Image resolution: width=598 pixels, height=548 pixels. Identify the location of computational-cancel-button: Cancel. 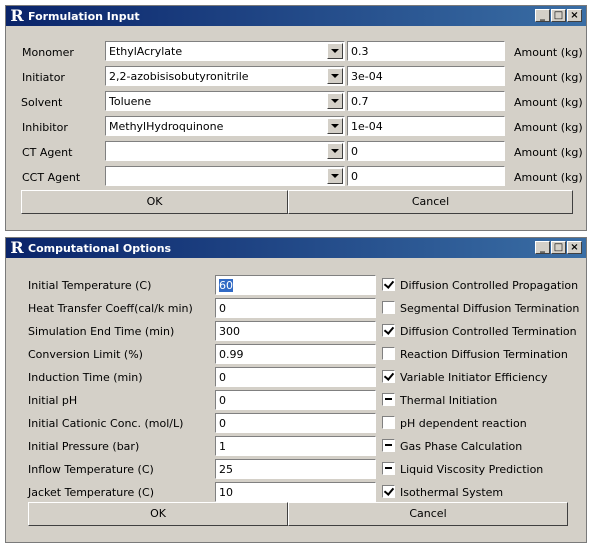
(428, 514).